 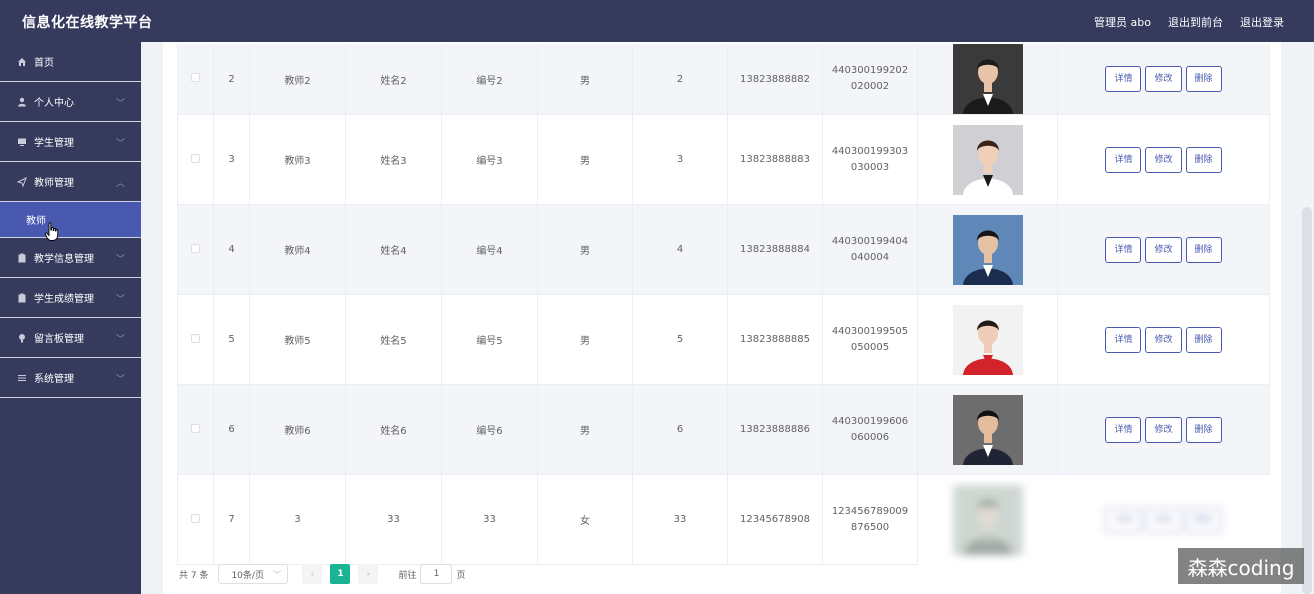 I want to click on goto-page-input: 1, so click(x=436, y=574).